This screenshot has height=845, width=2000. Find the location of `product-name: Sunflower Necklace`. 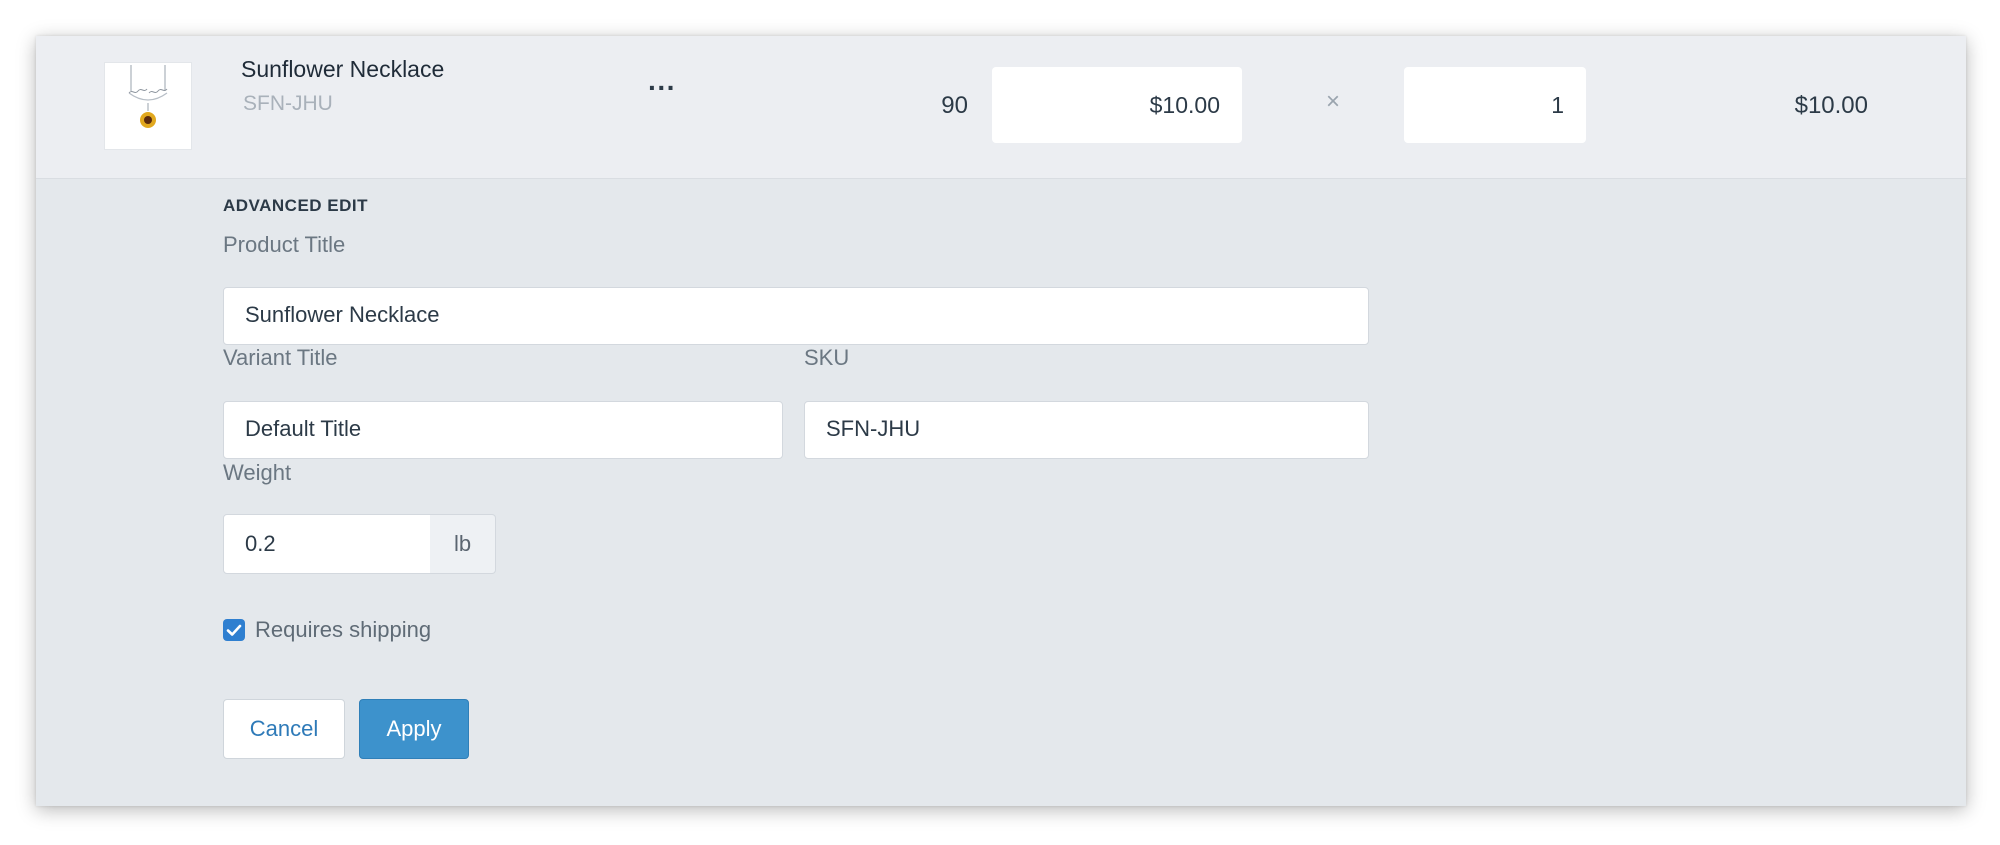

product-name: Sunflower Necklace is located at coordinates (342, 69).